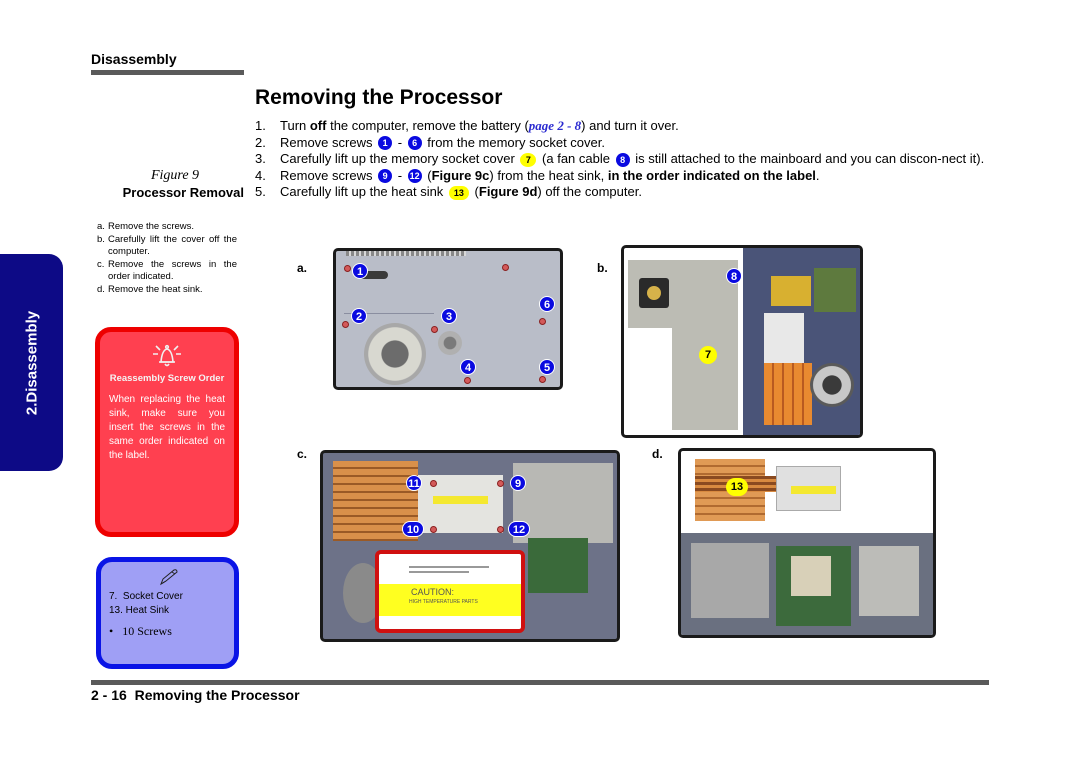  What do you see at coordinates (175, 175) in the screenshot?
I see `figure-number: Figure 9` at bounding box center [175, 175].